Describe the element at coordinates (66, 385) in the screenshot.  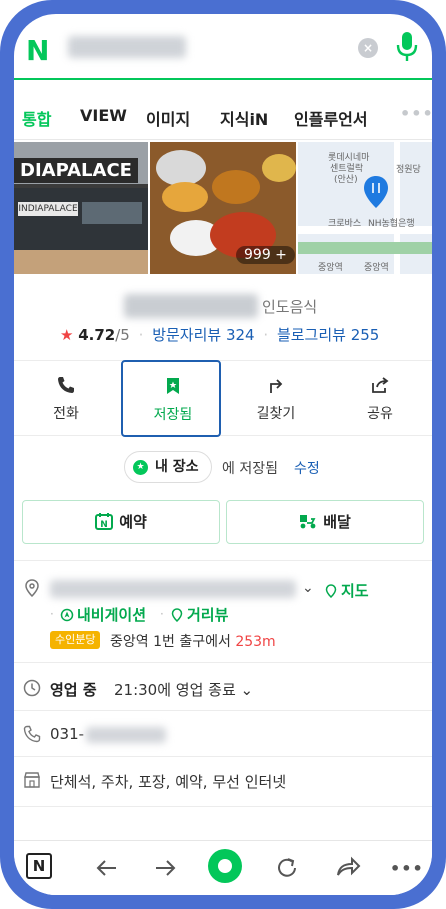
I see `phone-icon` at that location.